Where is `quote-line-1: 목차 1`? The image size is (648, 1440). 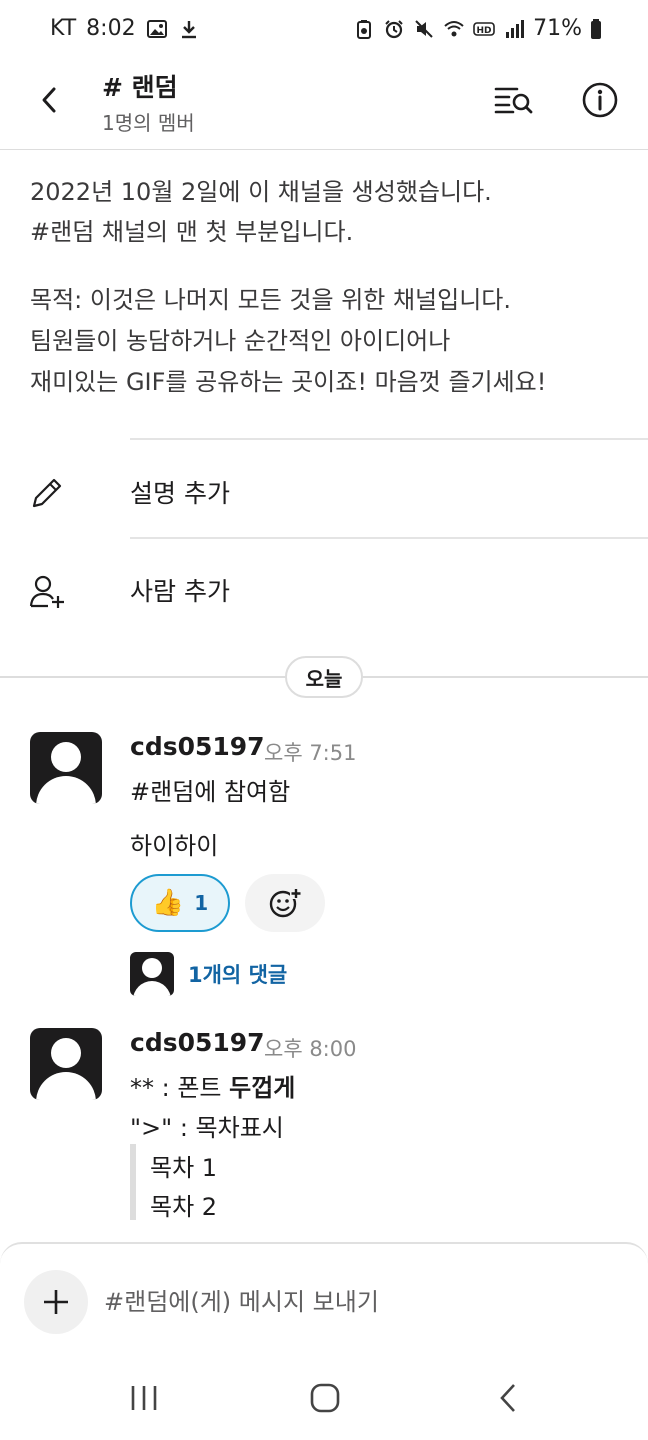 quote-line-1: 목차 1 is located at coordinates (184, 1168).